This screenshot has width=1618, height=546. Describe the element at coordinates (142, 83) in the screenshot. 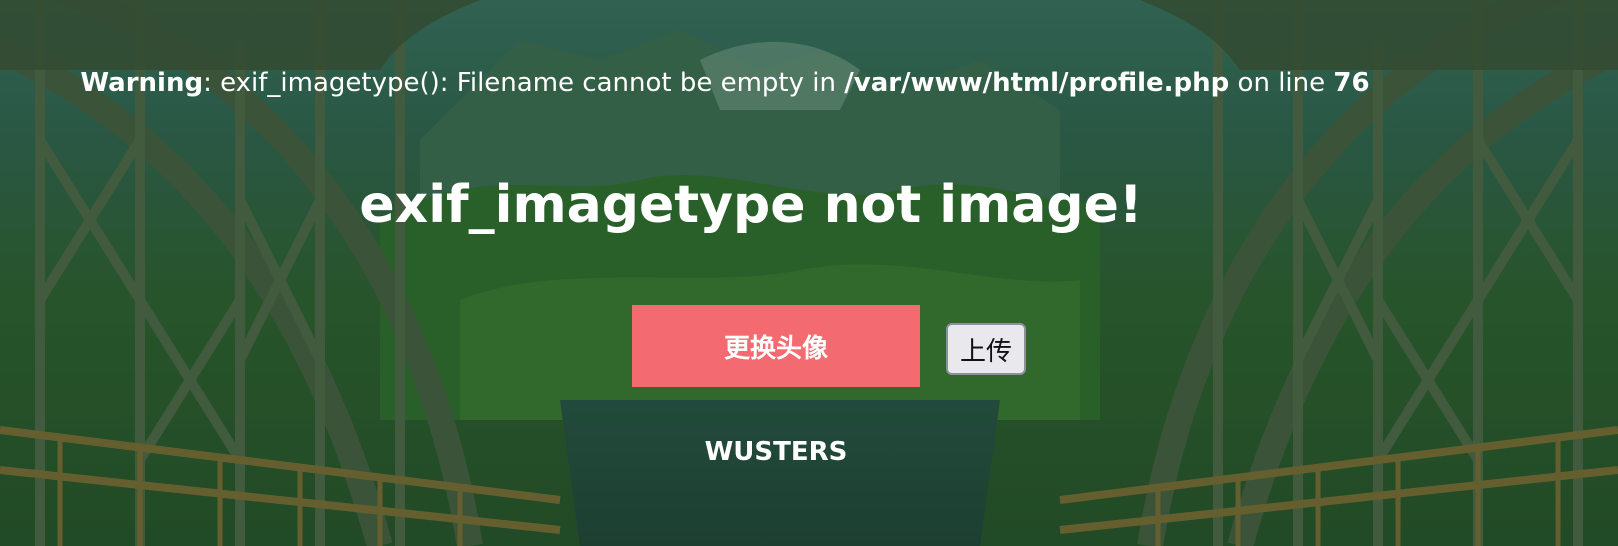

I see `warning-label: Warning` at that location.